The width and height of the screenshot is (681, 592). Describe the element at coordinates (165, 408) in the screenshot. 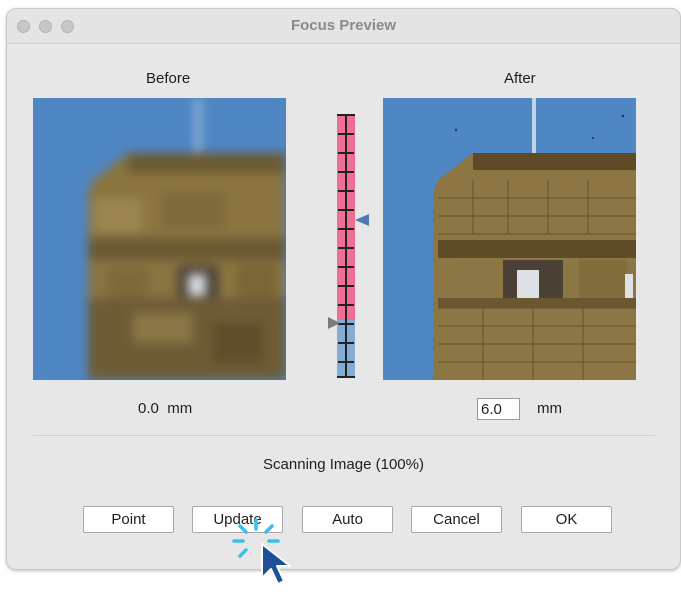

I see `before-focus-value: 0.0 mm` at that location.